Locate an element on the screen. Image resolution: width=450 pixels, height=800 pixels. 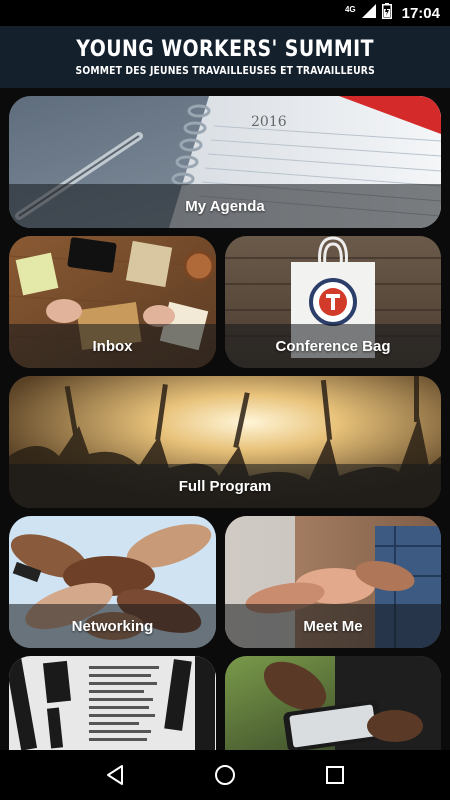
tile-label: My Agenda is located at coordinates (225, 206).